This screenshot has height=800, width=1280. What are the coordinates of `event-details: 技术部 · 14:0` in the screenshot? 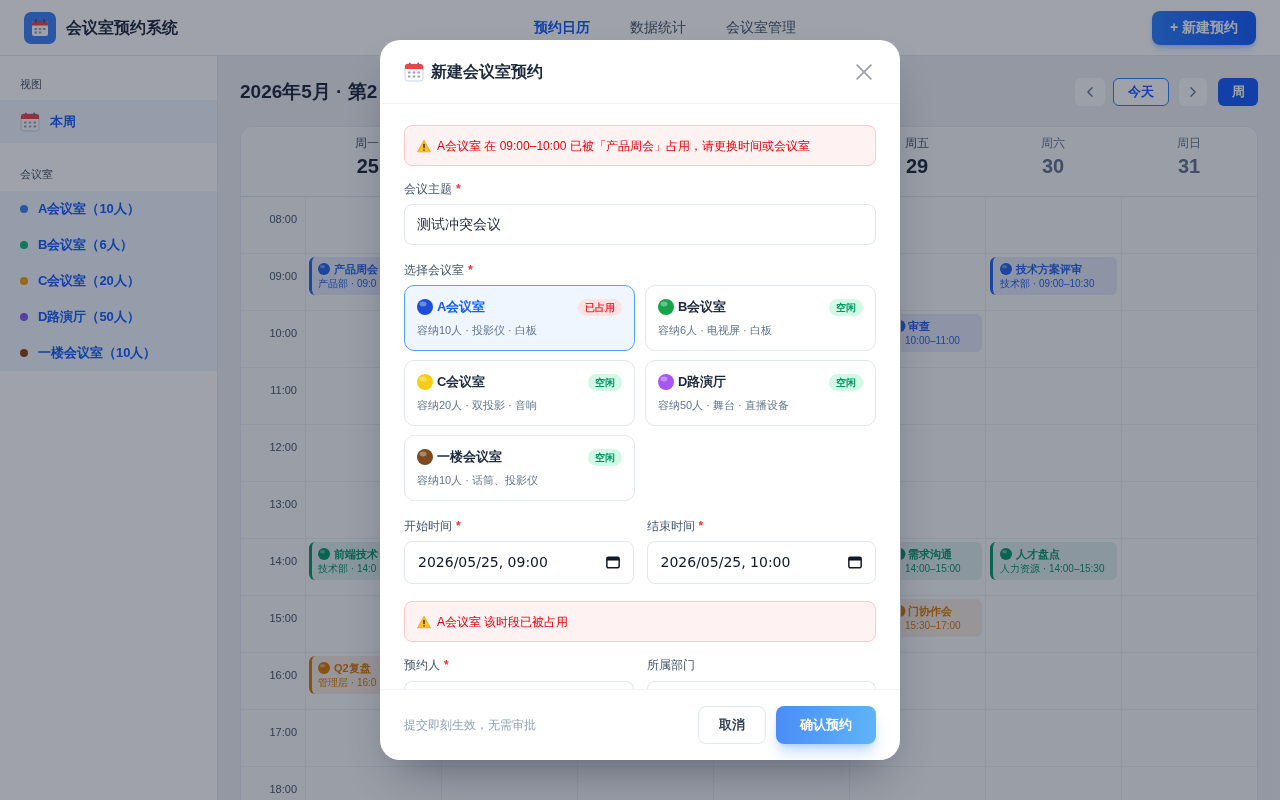 It's located at (347, 568).